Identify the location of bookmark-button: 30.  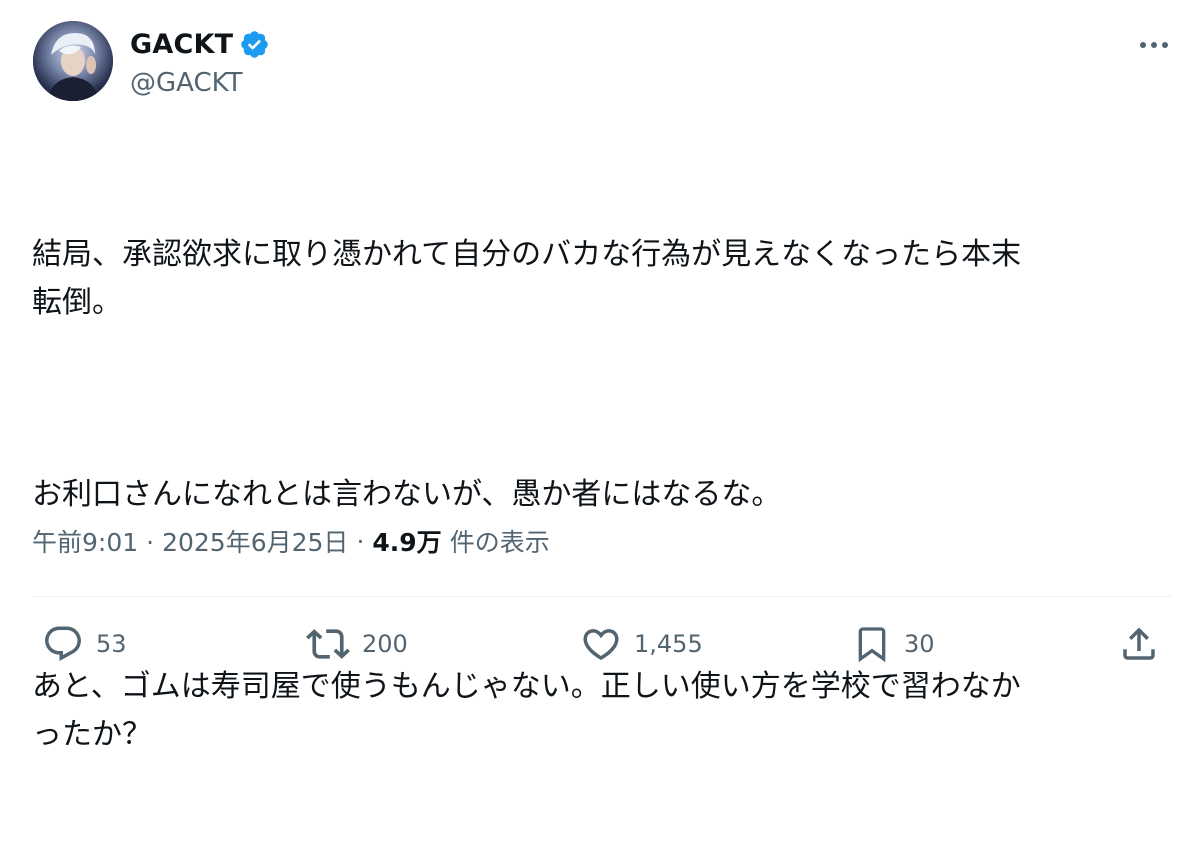
(893, 644).